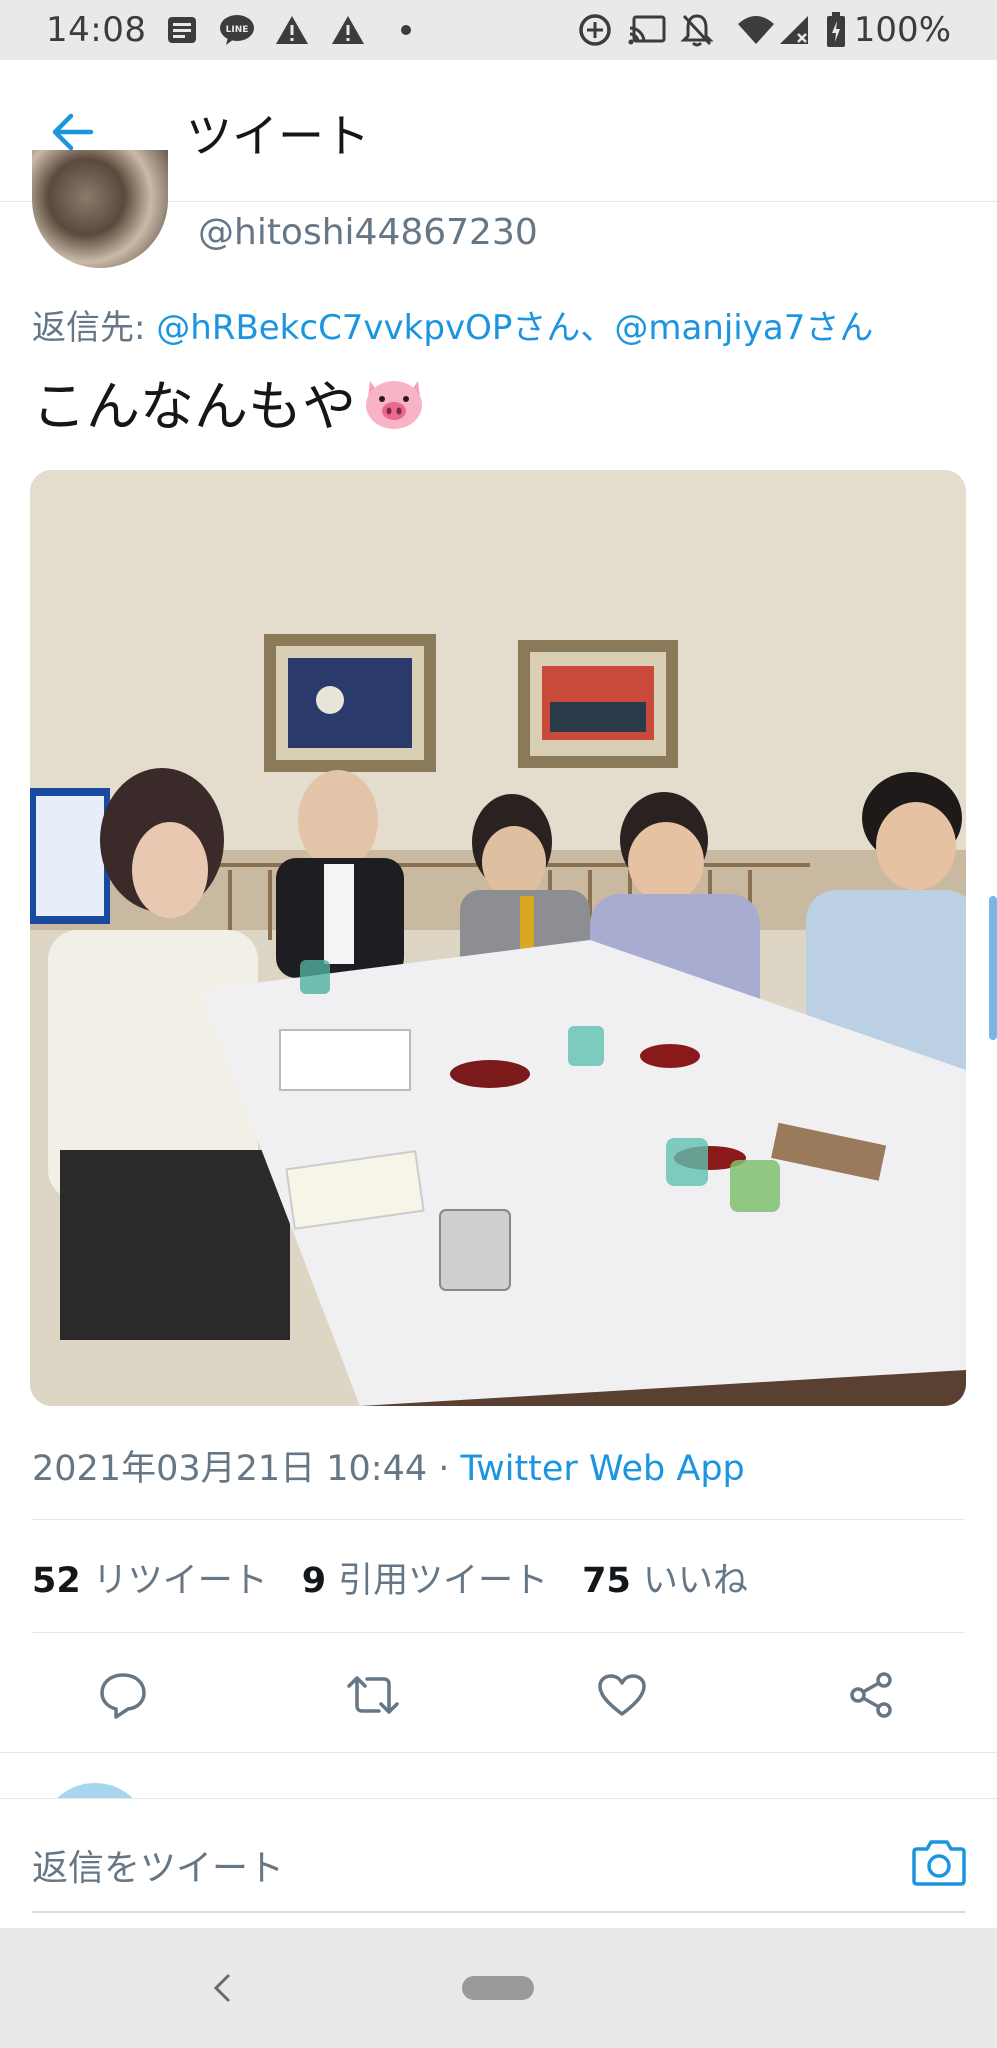 This screenshot has height=2048, width=997. I want to click on cell-signal-icon, so click(795, 30).